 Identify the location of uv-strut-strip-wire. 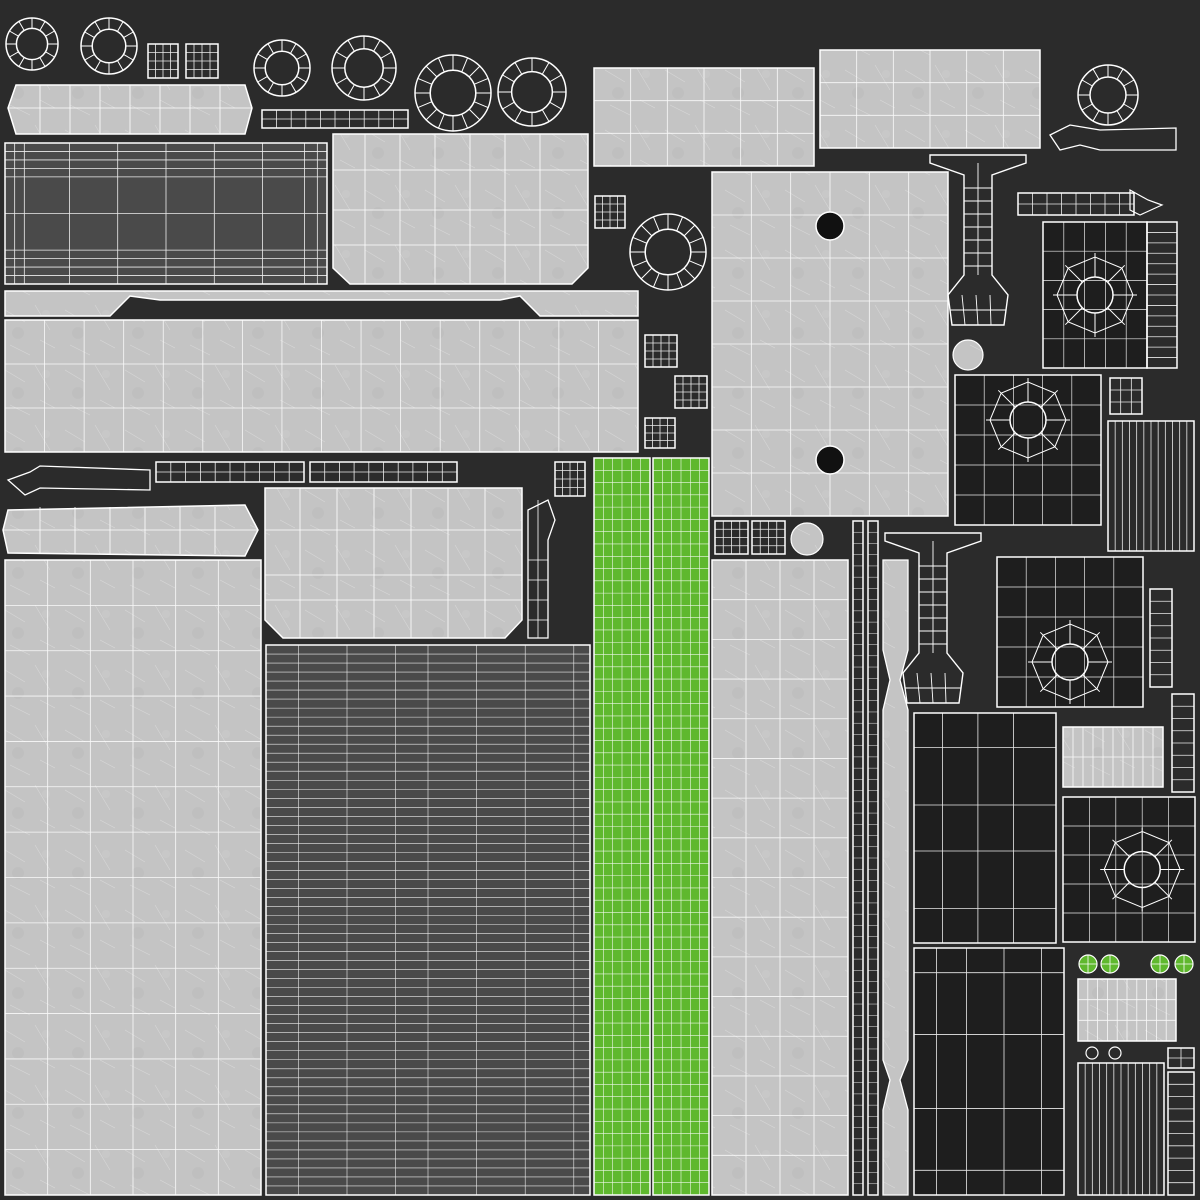
(1076, 204).